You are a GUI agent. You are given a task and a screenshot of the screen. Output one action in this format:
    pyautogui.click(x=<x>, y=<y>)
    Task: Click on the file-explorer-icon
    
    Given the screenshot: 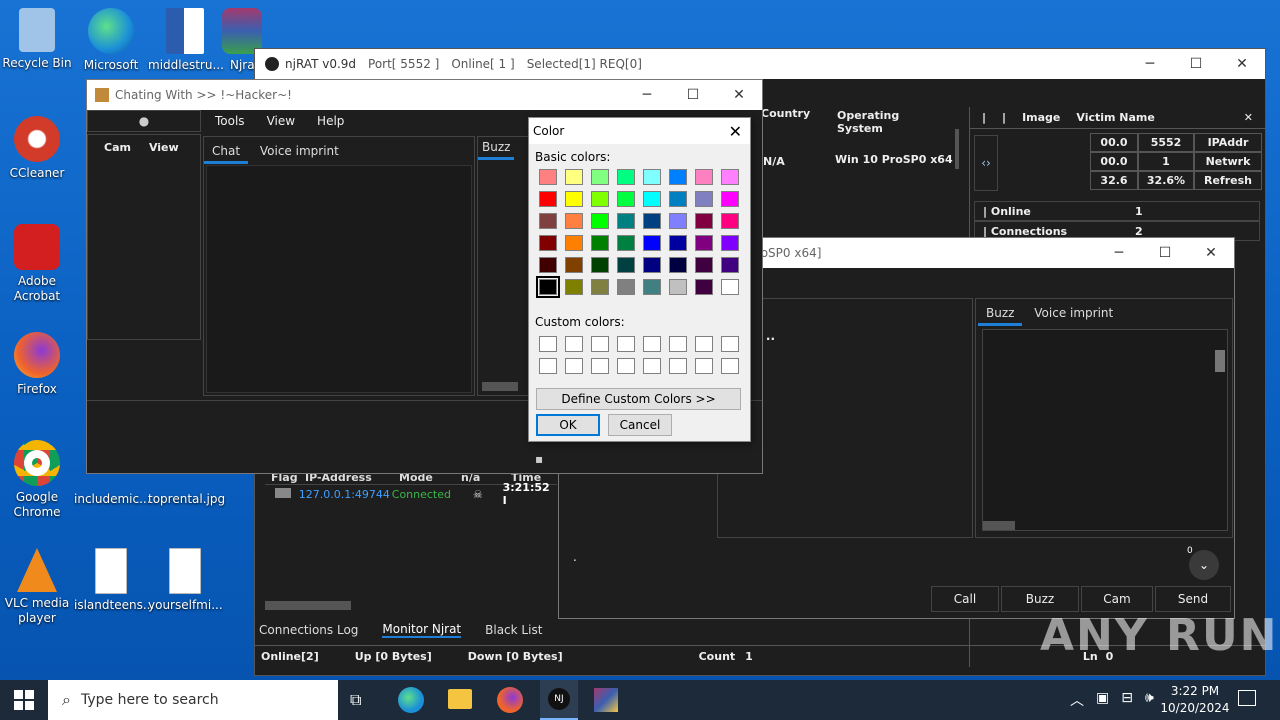 What is the action you would take?
    pyautogui.click(x=460, y=699)
    